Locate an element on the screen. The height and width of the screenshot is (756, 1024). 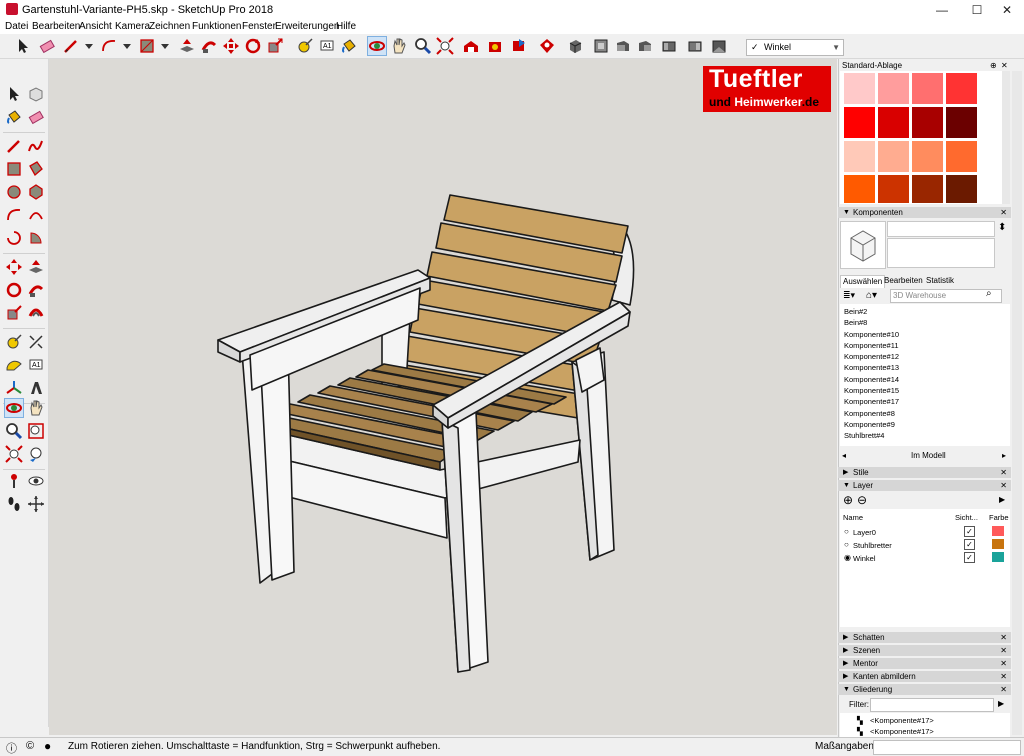
position-camera-icon is located at coordinates (14, 481).